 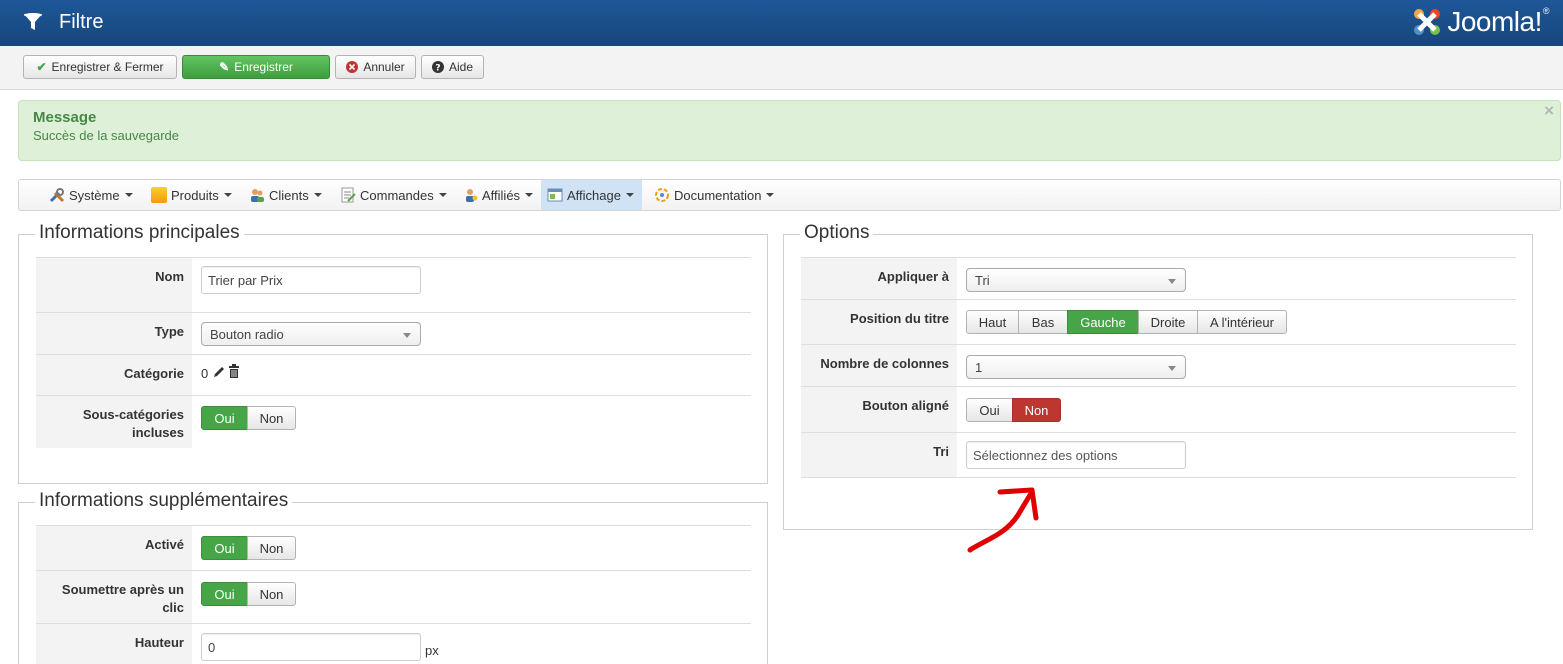 I want to click on active-yes-button: Oui, so click(x=224, y=548).